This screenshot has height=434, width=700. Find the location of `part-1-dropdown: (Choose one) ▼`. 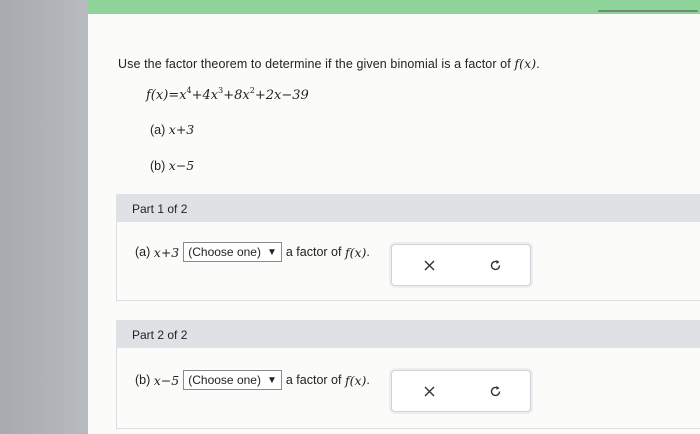

part-1-dropdown: (Choose one) ▼ is located at coordinates (232, 252).